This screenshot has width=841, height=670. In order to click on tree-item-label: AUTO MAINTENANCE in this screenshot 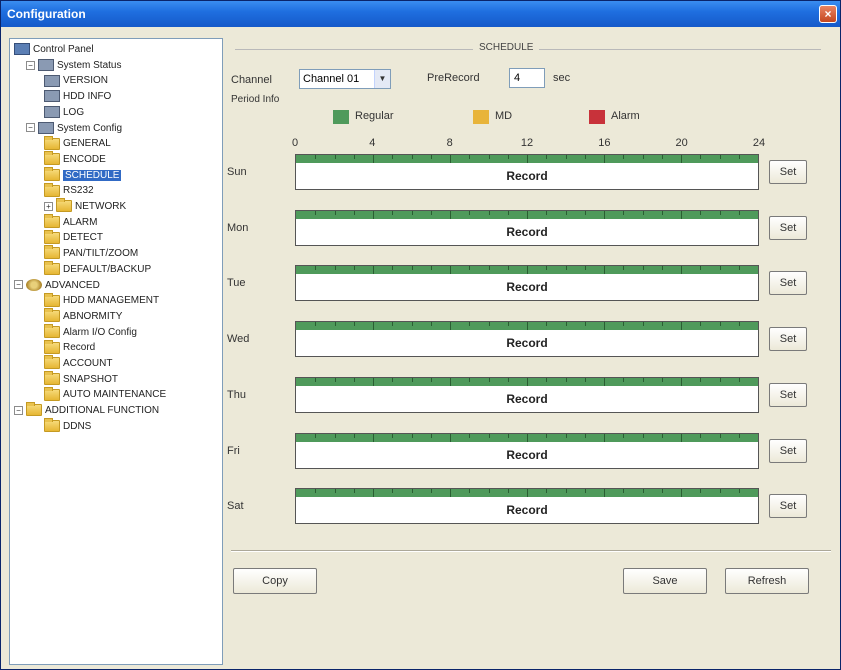, I will do `click(115, 395)`.